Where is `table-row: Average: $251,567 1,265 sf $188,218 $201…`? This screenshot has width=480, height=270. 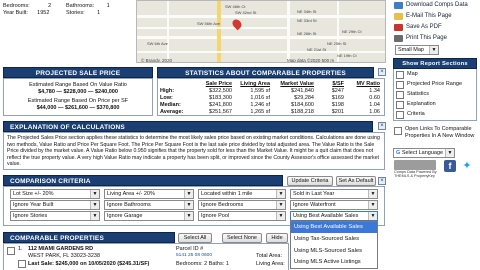
table-row: Average: $251,567 1,265 sf $188,218 $201… is located at coordinates (272, 112).